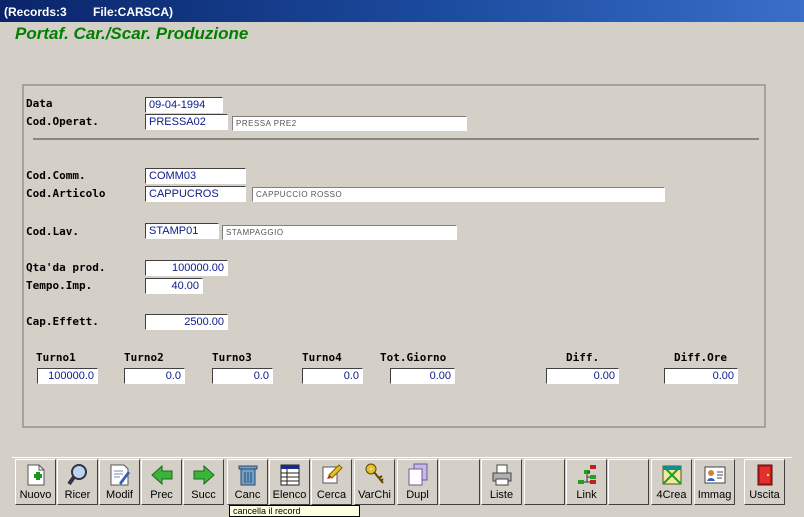  Describe the element at coordinates (62, 321) in the screenshot. I see `cap-effett-label: Cap.Effett.` at that location.